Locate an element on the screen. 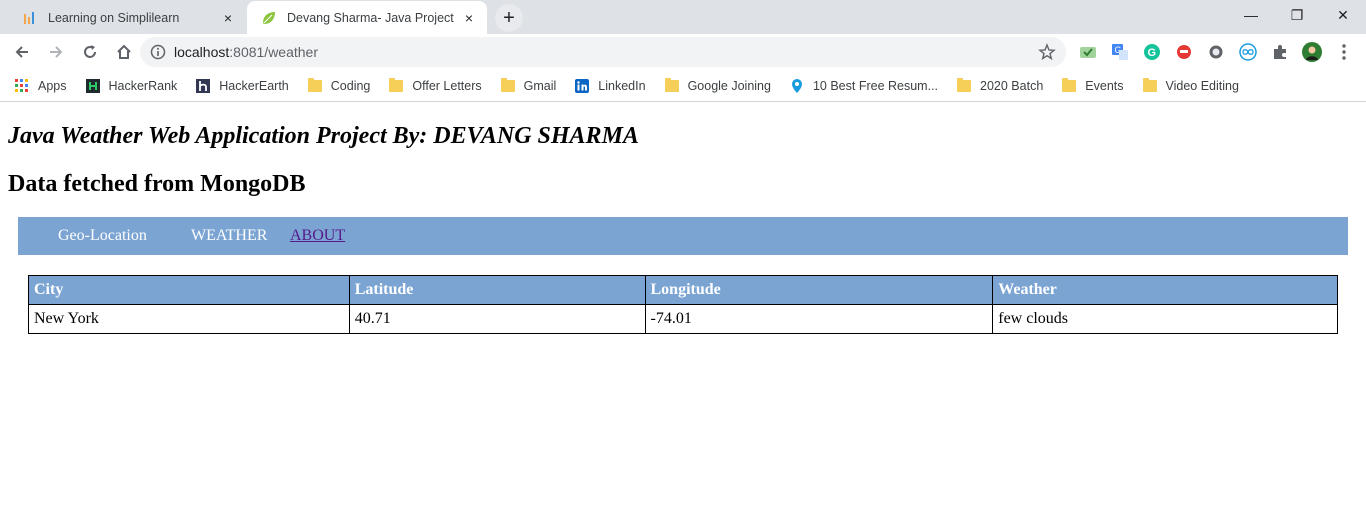  bookmark-hackerearth: HackerEarth is located at coordinates (242, 86).